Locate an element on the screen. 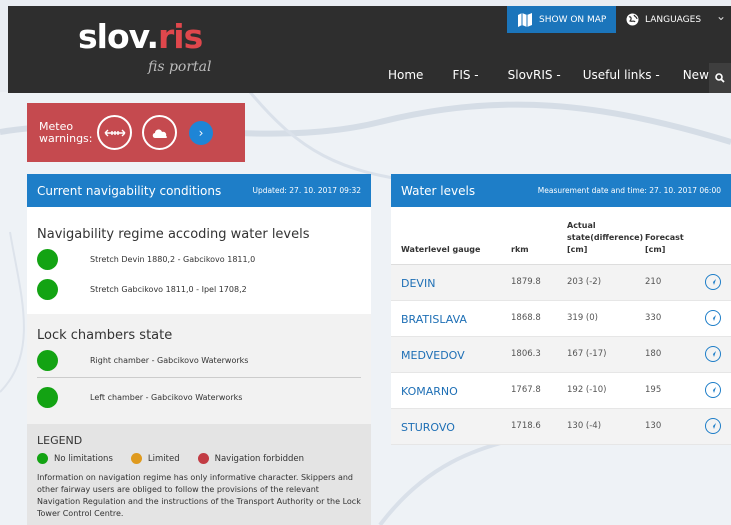  actual-value: 167 (-17) is located at coordinates (587, 354).